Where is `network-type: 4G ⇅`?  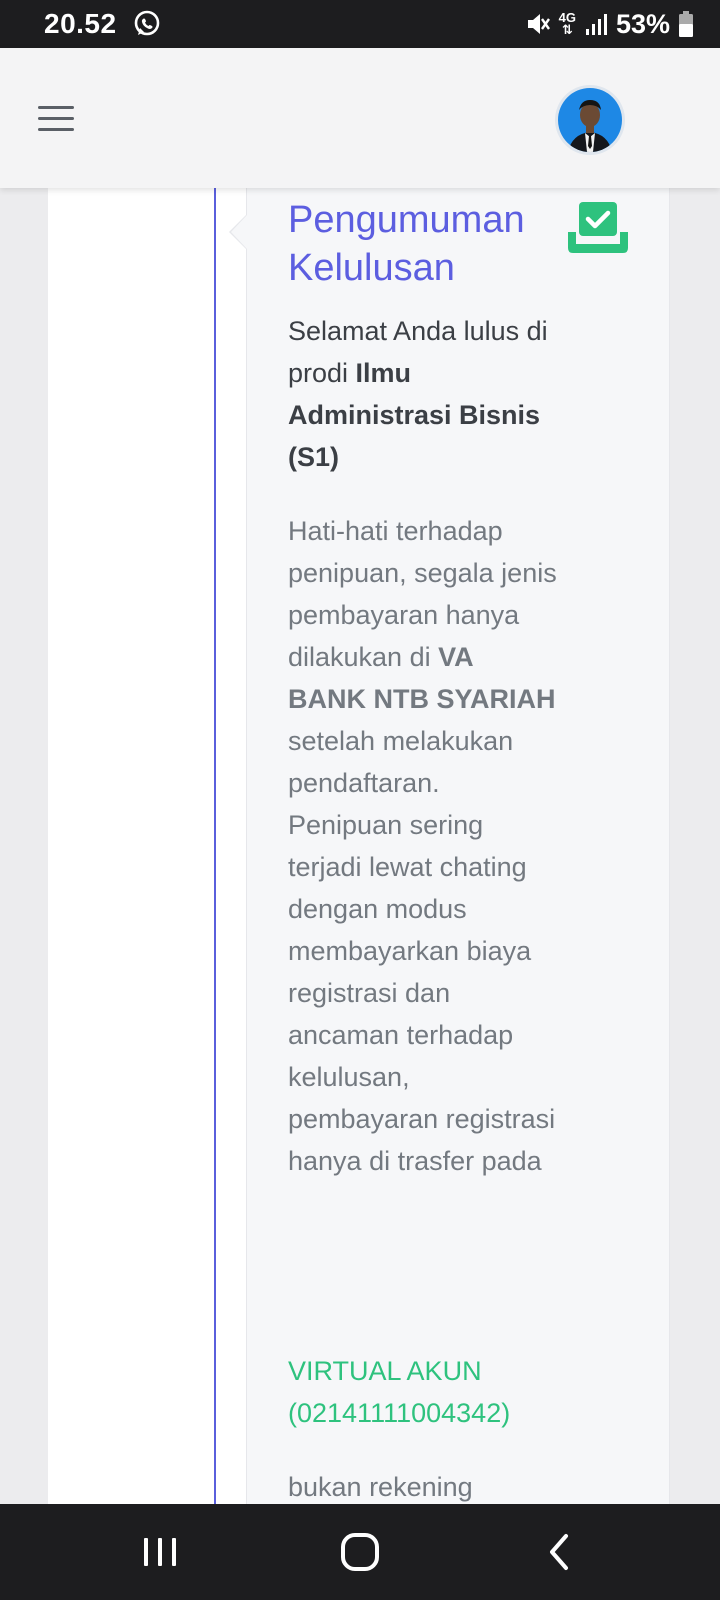 network-type: 4G ⇅ is located at coordinates (567, 23).